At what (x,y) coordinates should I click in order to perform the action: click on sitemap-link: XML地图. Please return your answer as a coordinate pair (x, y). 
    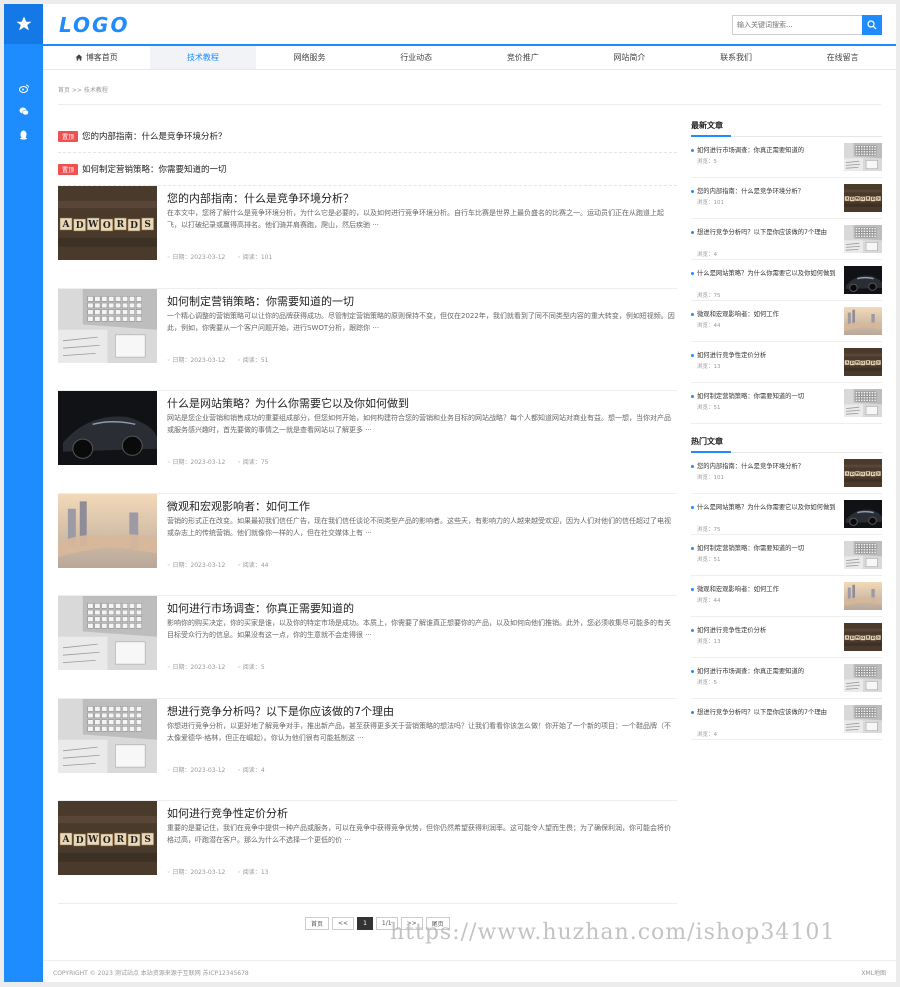
    Looking at the image, I should click on (873, 972).